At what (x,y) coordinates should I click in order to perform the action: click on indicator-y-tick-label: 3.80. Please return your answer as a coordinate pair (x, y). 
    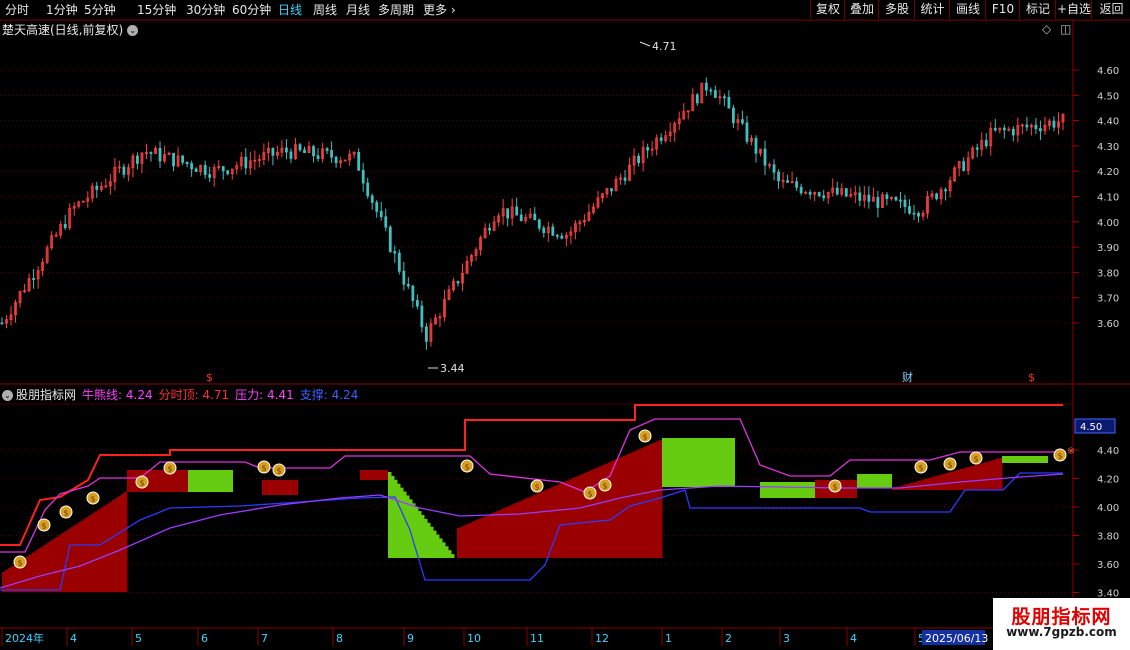
    Looking at the image, I should click on (1108, 537).